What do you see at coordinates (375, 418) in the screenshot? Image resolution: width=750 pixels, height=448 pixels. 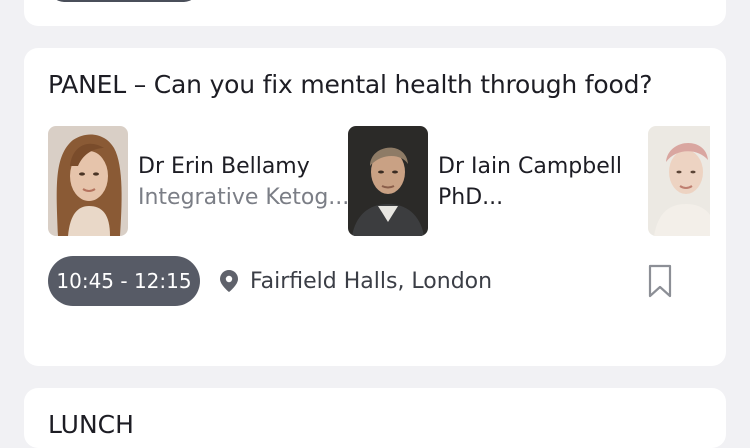 I see `next-session-card: LUNCH` at bounding box center [375, 418].